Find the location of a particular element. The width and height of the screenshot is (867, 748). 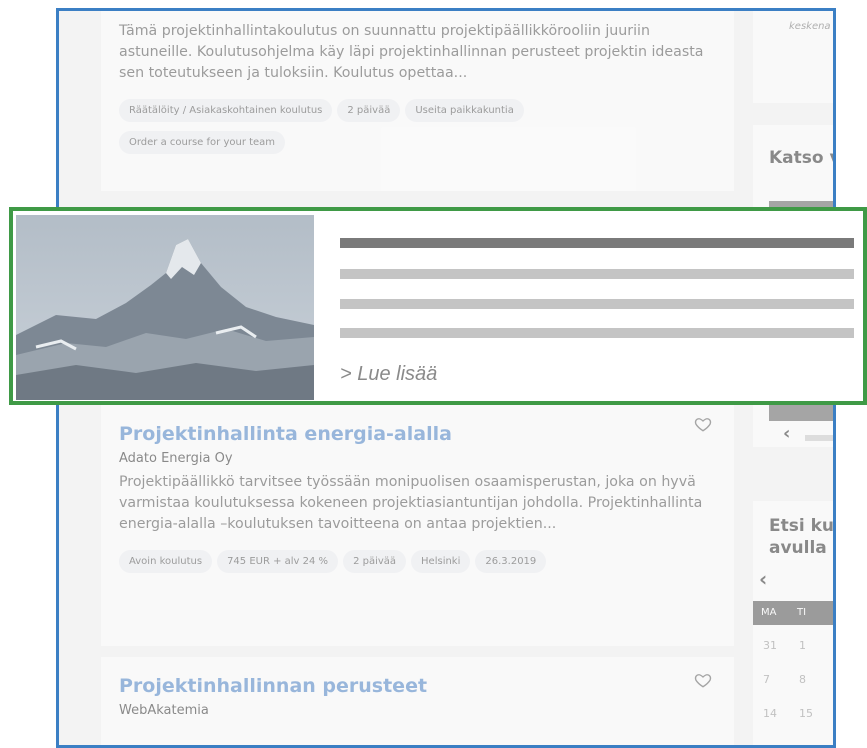

calendar-prev-icon: ‹ is located at coordinates (763, 579).